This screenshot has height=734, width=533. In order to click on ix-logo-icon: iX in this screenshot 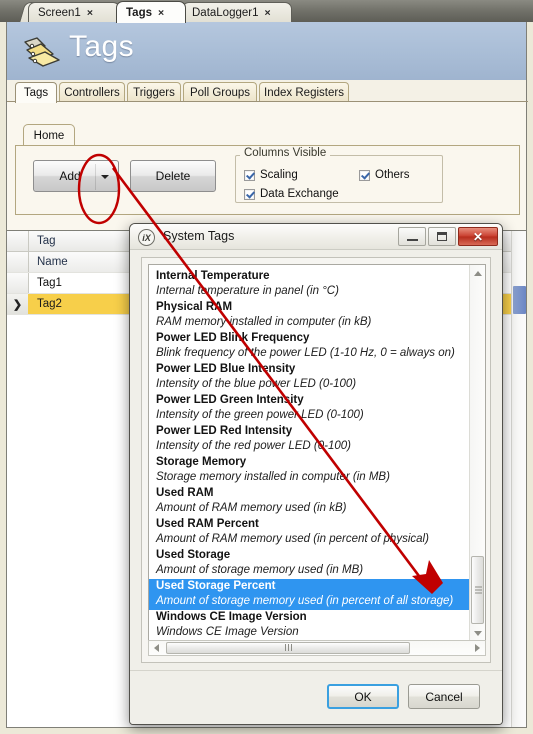, I will do `click(146, 237)`.